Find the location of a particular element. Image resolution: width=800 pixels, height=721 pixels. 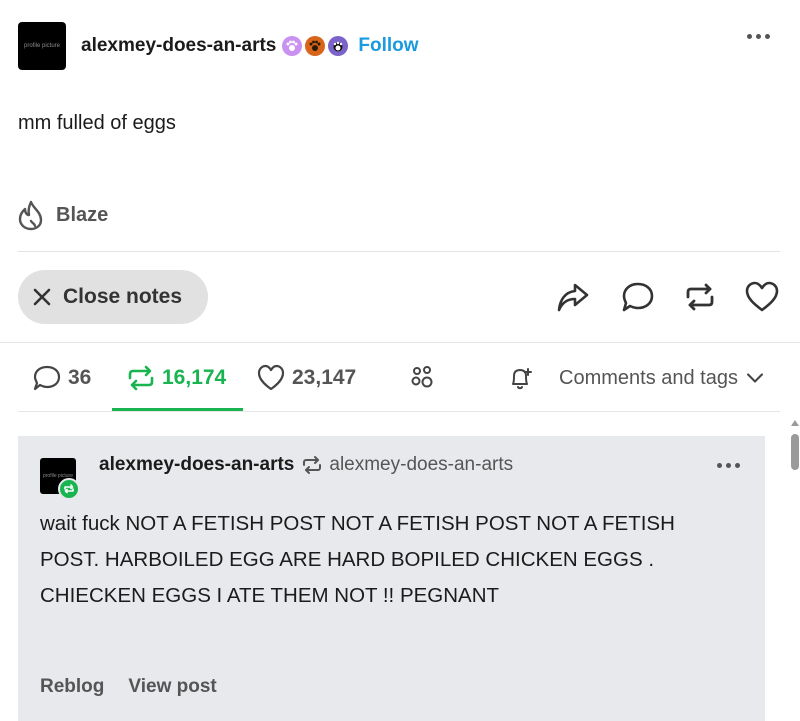

close-notes-button: Close notes is located at coordinates (113, 297).